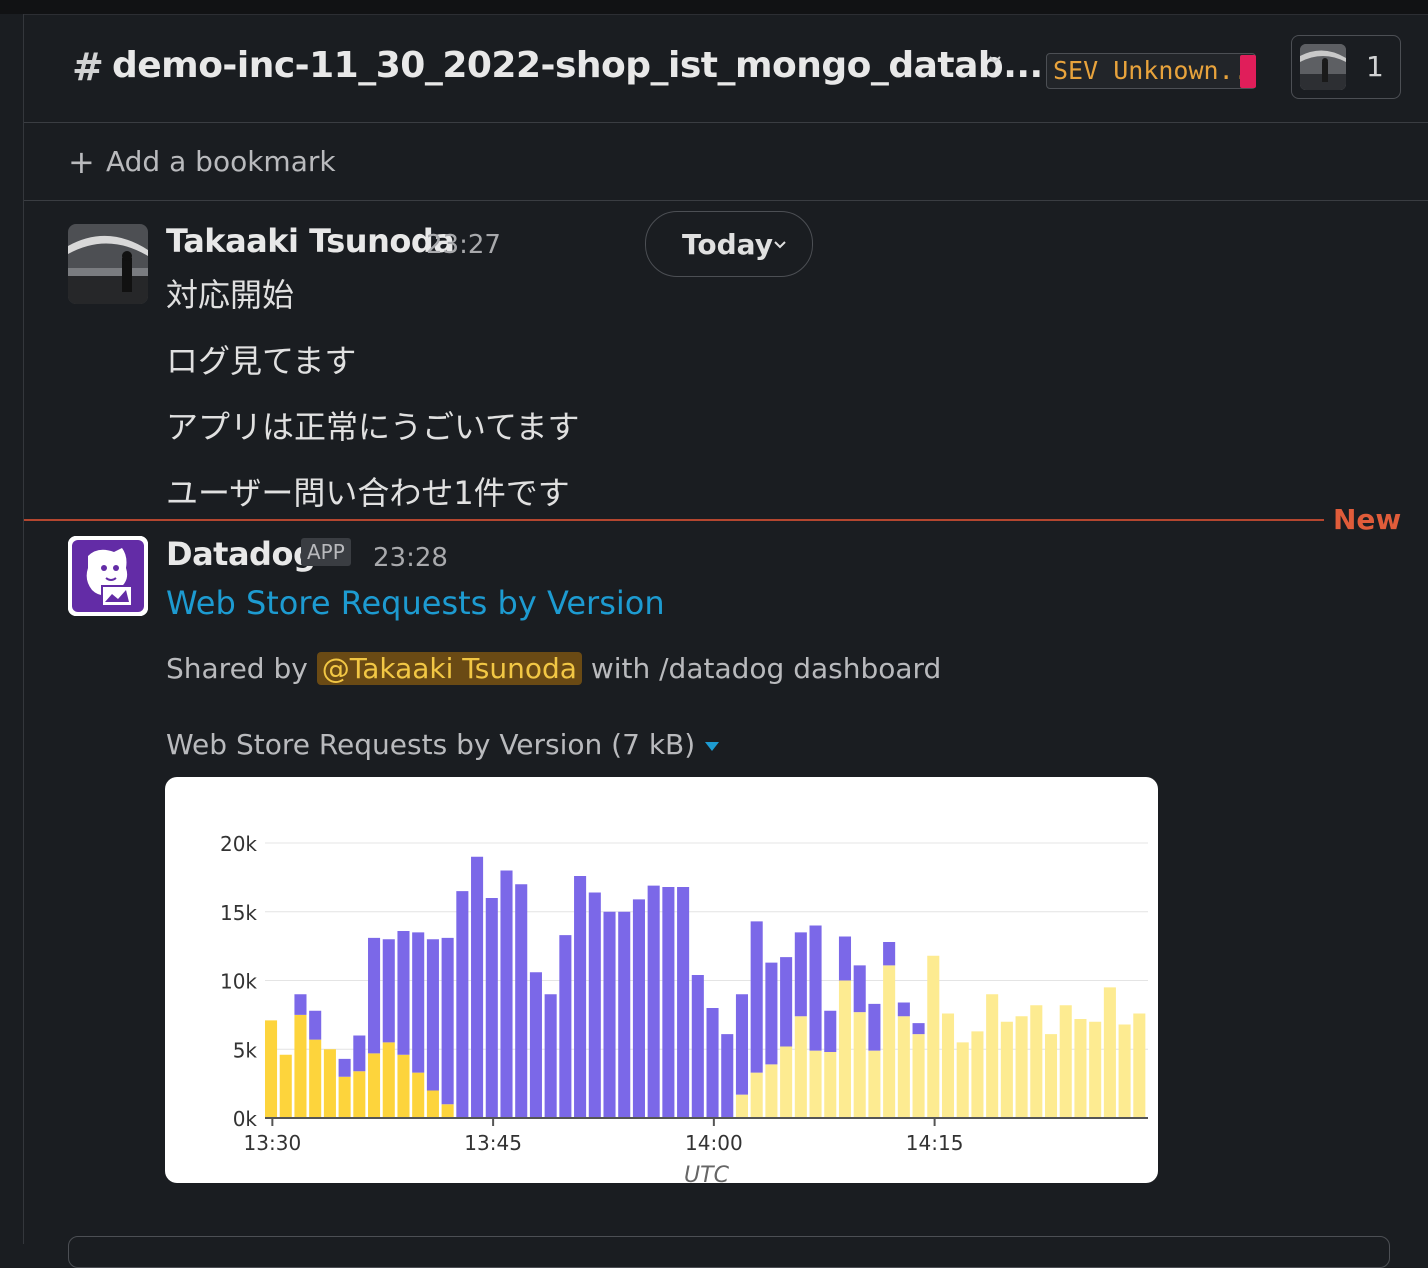 The height and width of the screenshot is (1268, 1428). What do you see at coordinates (714, 1143) in the screenshot?
I see `chart-x-tick-label: 14:00` at bounding box center [714, 1143].